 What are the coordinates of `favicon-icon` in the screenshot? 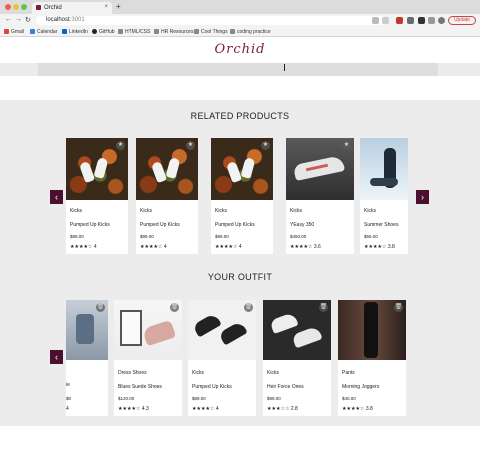 It's located at (38, 7).